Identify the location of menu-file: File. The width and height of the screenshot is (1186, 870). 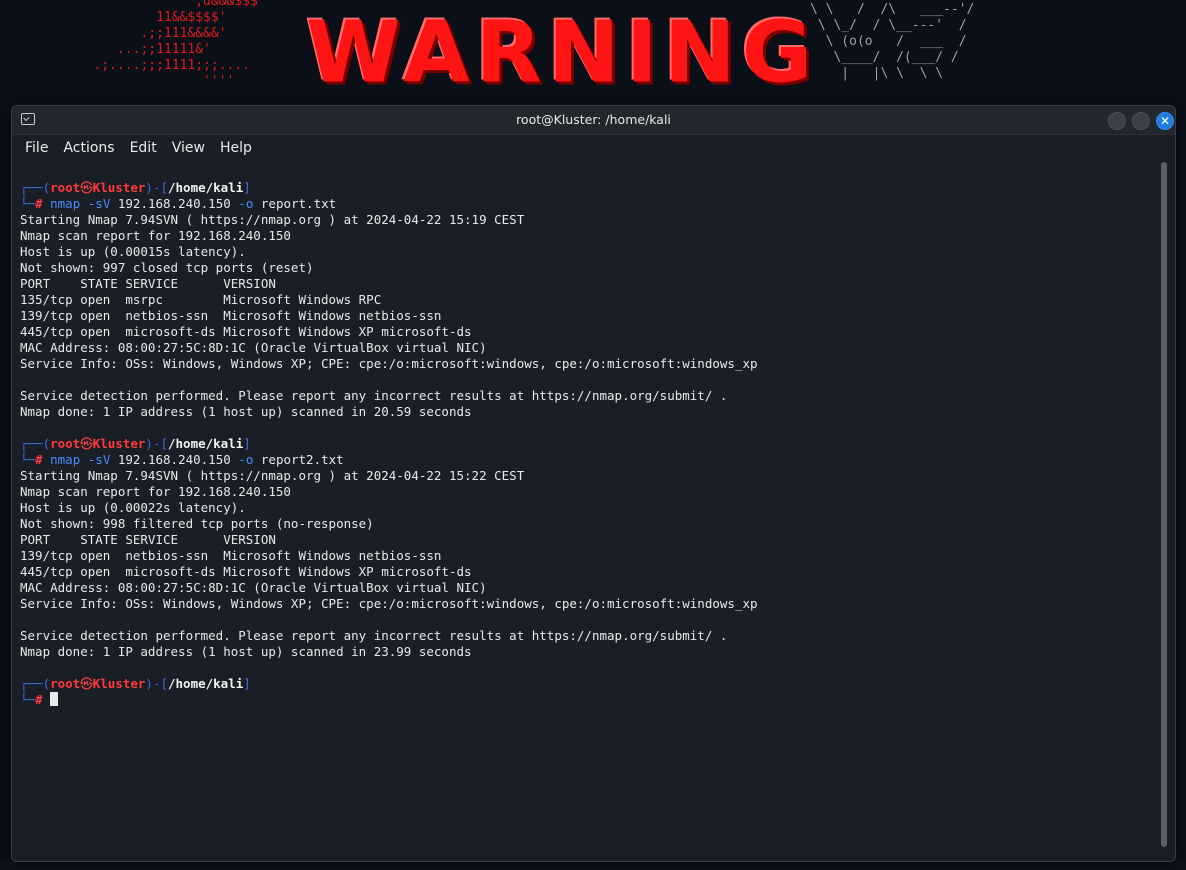
(36, 148).